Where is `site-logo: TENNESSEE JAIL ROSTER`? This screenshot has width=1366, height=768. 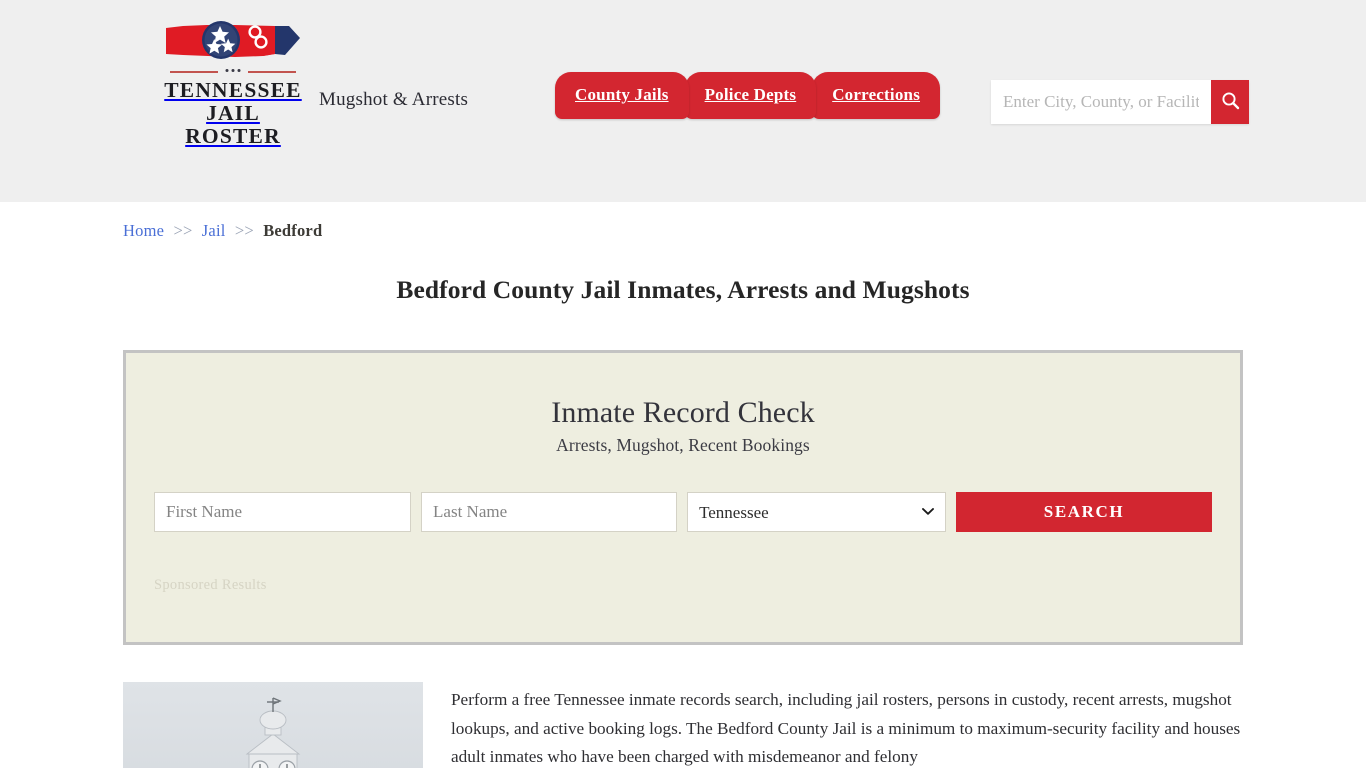 site-logo: TENNESSEE JAIL ROSTER is located at coordinates (233, 81).